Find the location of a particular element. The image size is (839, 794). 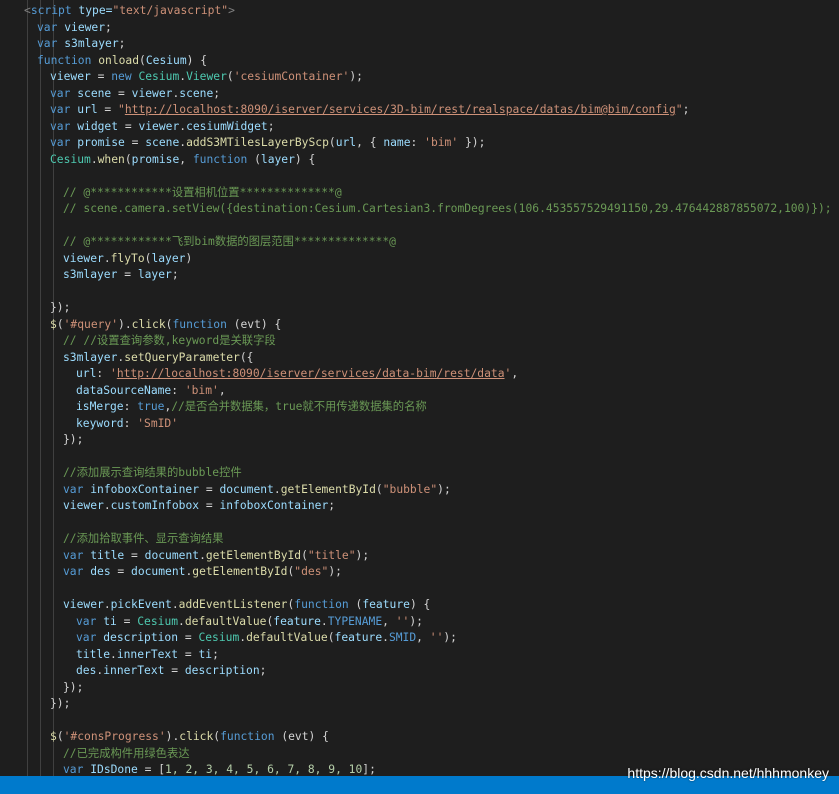

code-line-35: des.innerText = description; is located at coordinates (171, 671).